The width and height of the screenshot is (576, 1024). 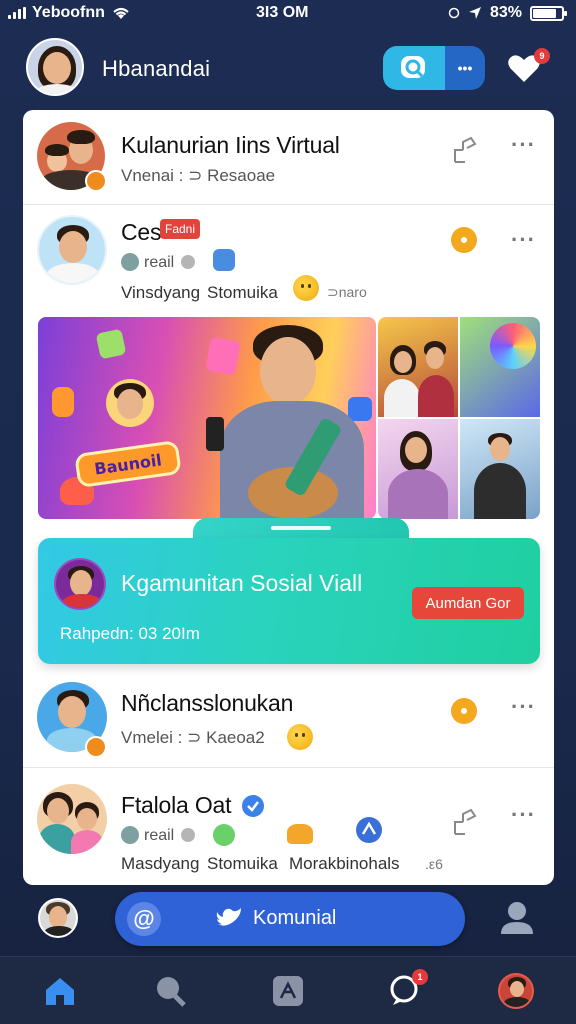 I want to click on cat-sticker-icon, so click(x=300, y=834).